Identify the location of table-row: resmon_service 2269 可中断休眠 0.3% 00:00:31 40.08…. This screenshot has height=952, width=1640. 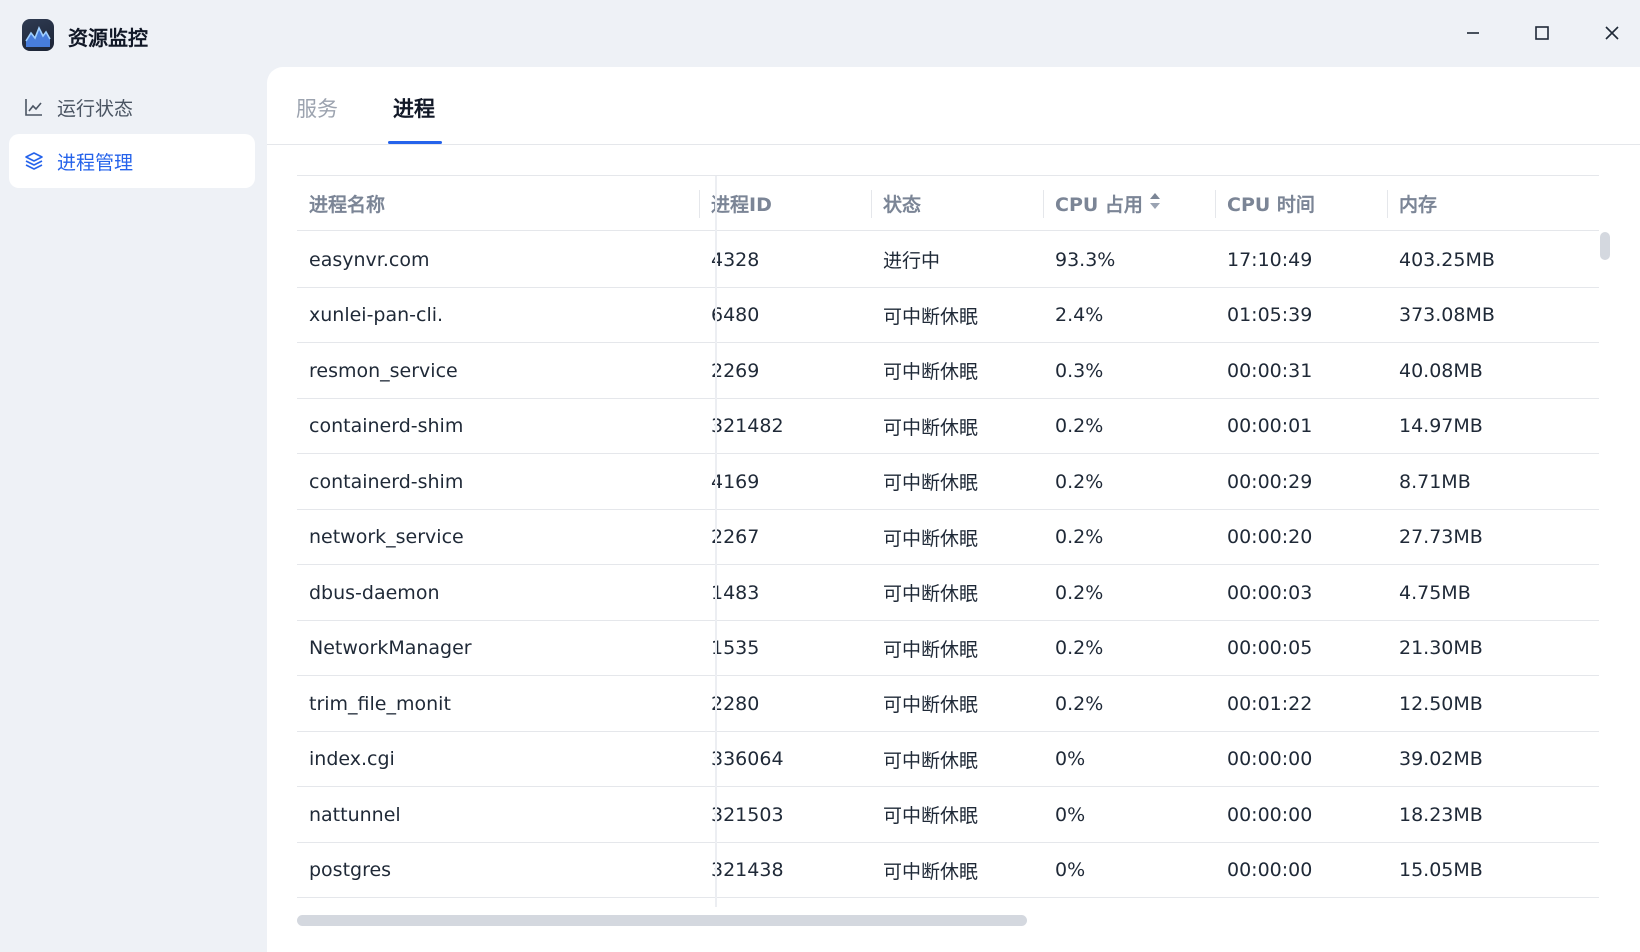
(948, 371).